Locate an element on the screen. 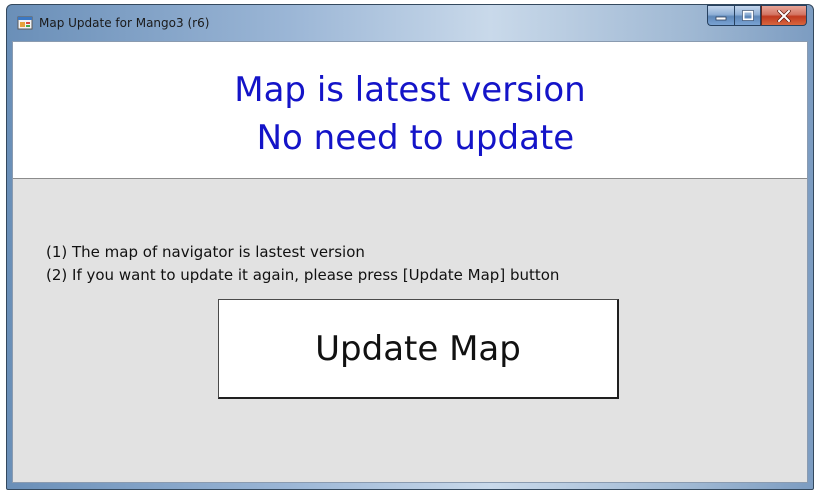 The height and width of the screenshot is (494, 820). maximize-icon is located at coordinates (747, 15).